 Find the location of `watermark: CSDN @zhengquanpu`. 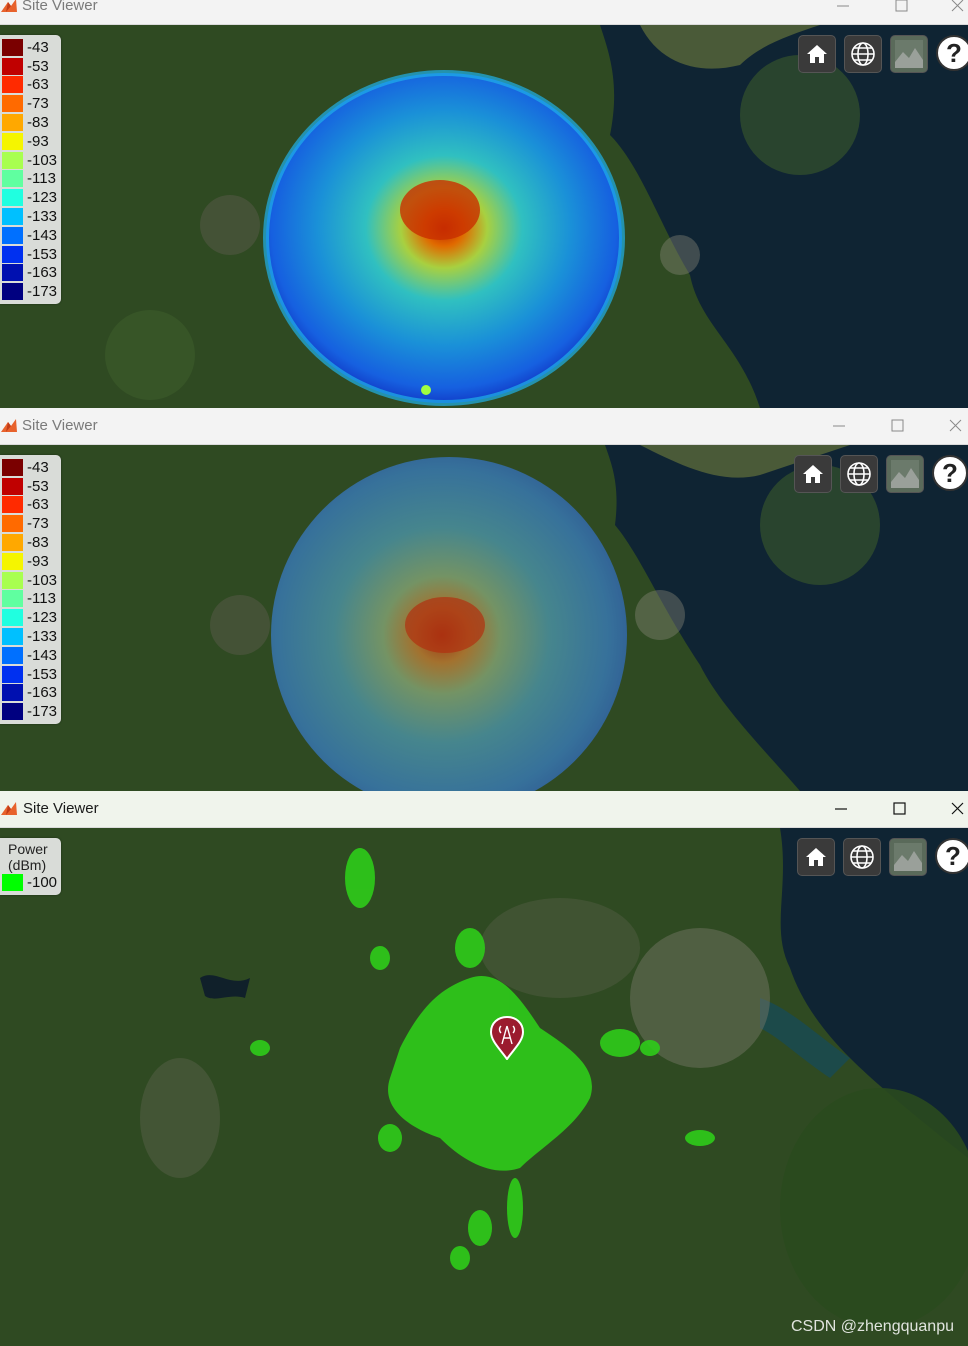

watermark: CSDN @zhengquanpu is located at coordinates (872, 1326).